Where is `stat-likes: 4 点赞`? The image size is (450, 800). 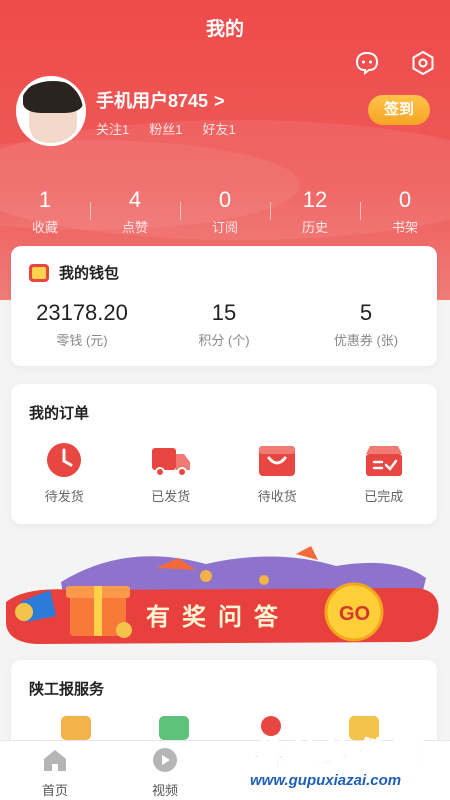
stat-likes: 4 点赞 is located at coordinates (135, 214).